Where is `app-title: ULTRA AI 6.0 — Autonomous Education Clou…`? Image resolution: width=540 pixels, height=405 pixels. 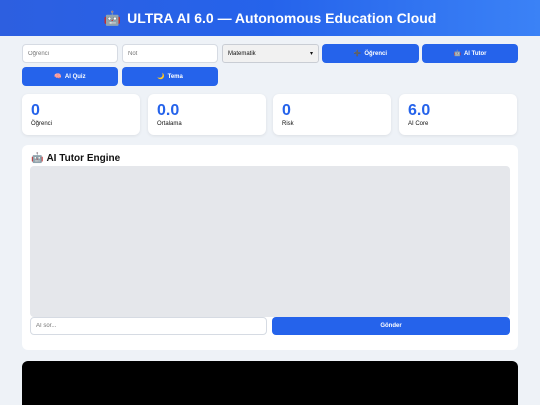 app-title: ULTRA AI 6.0 — Autonomous Education Clou… is located at coordinates (282, 18).